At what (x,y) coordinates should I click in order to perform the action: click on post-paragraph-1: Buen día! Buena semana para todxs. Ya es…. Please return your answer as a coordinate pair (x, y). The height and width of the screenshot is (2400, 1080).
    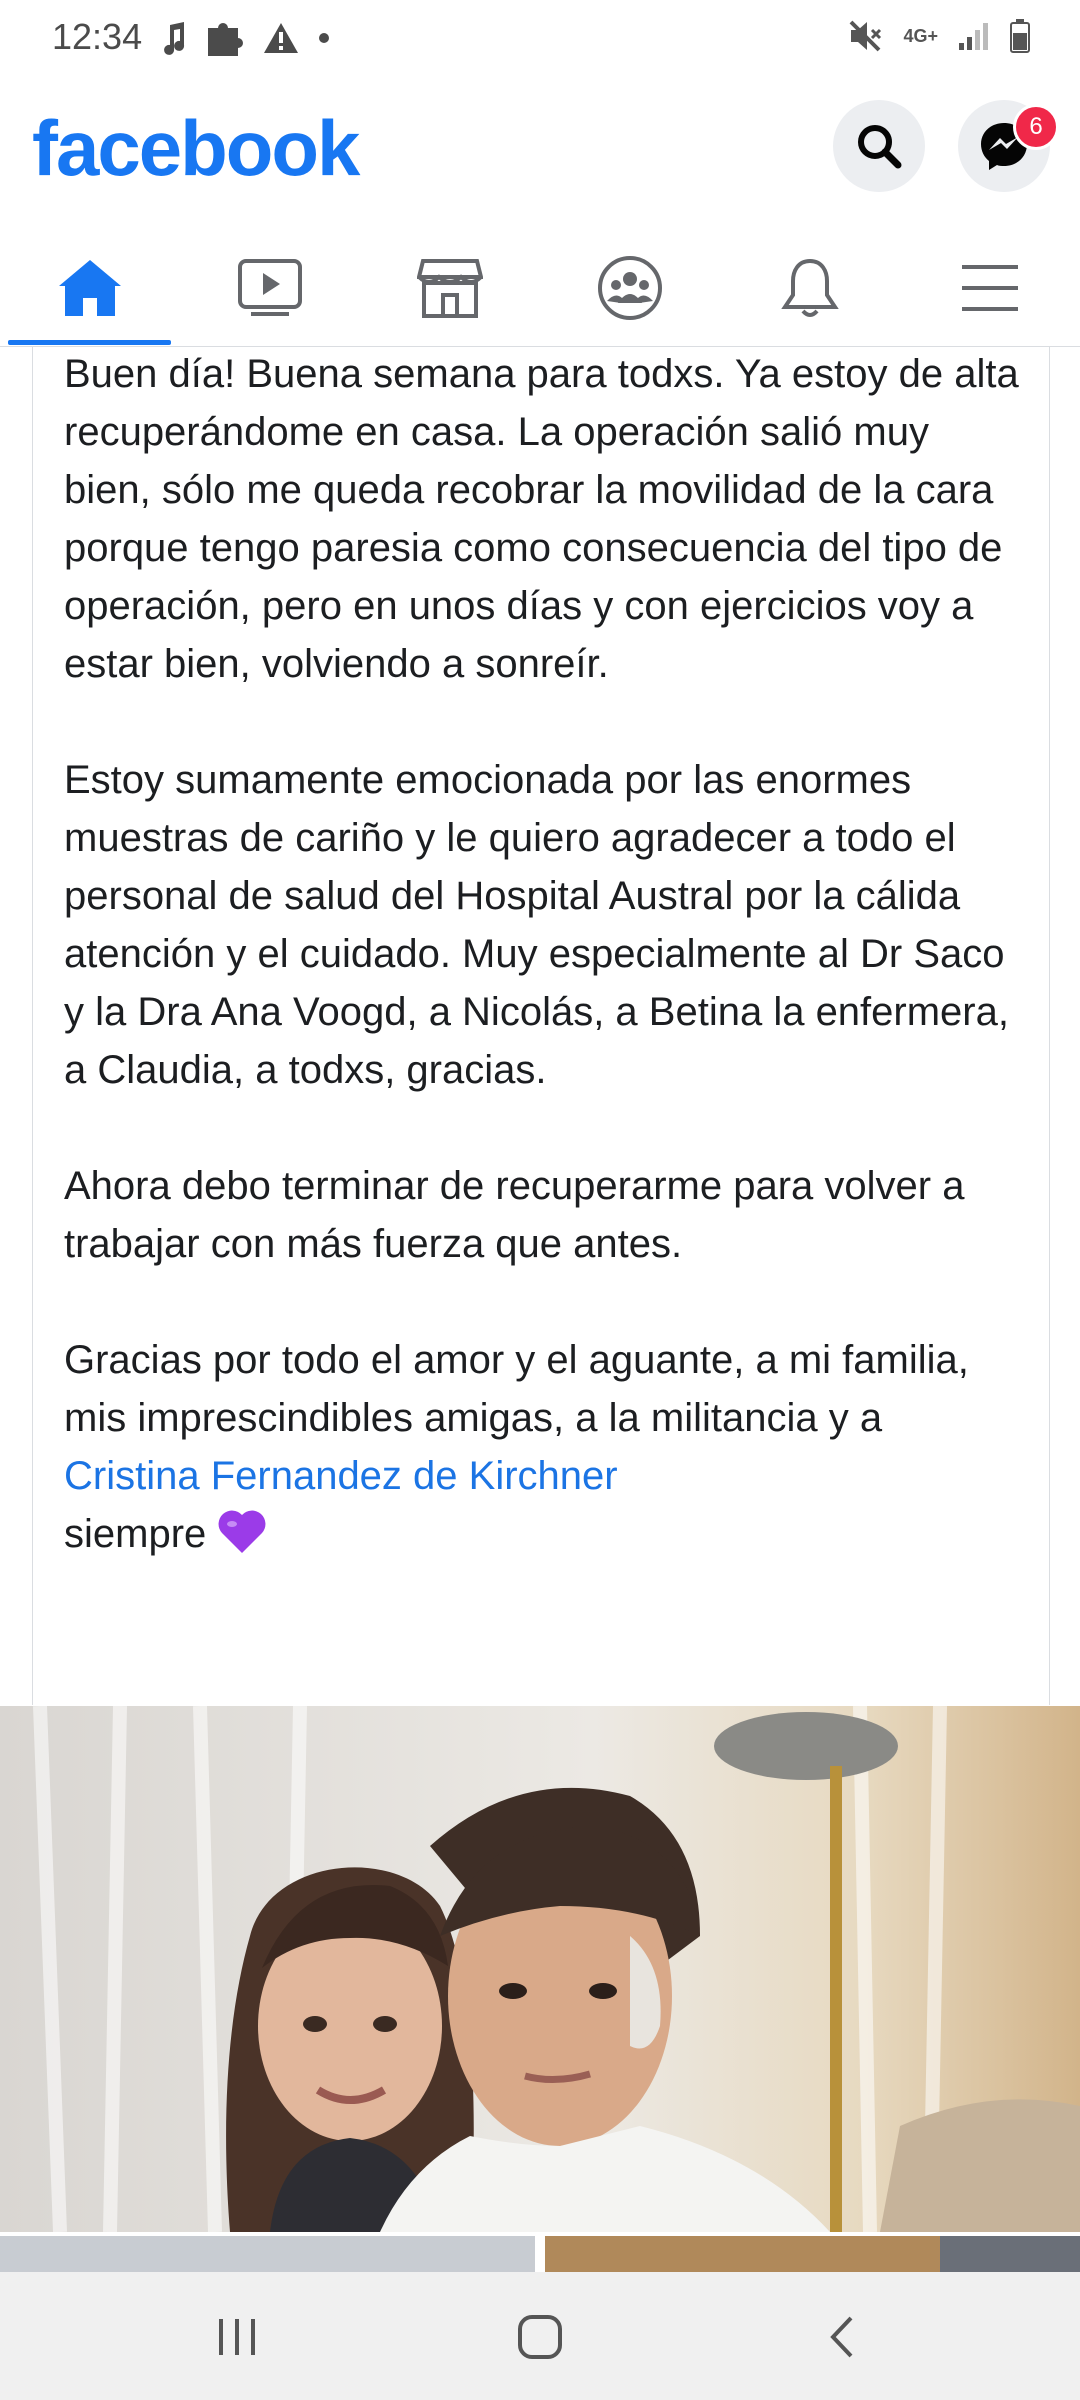
    Looking at the image, I should click on (541, 519).